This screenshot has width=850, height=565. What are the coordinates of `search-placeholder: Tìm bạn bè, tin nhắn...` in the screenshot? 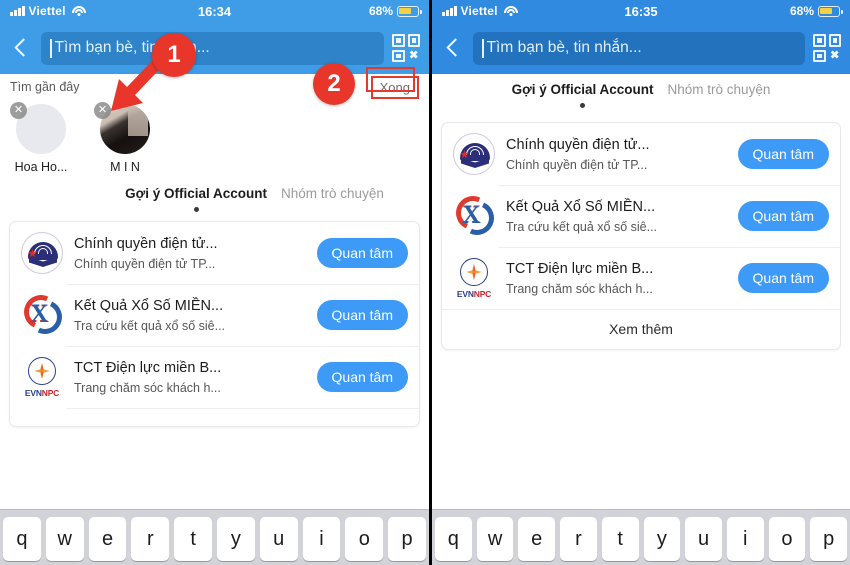 It's located at (564, 47).